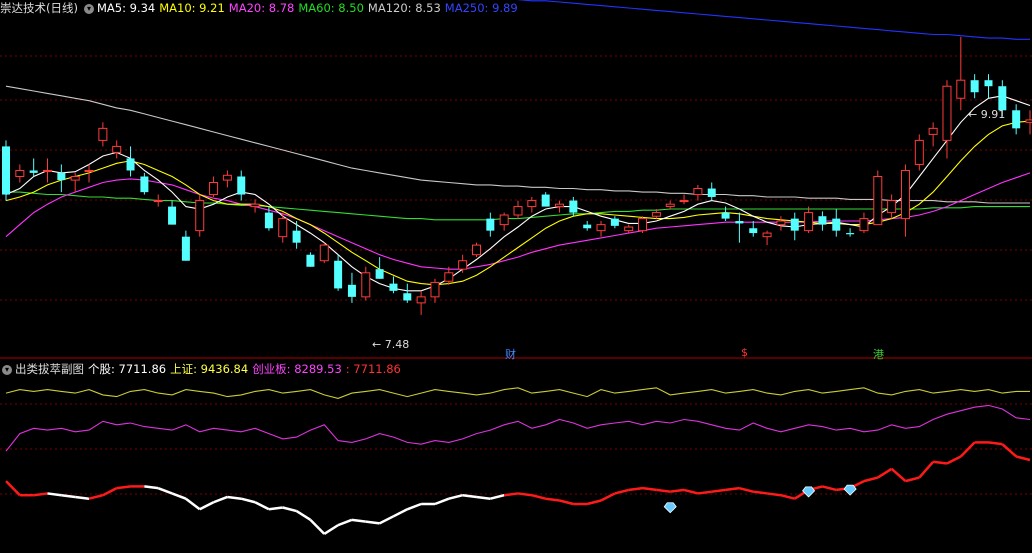 This screenshot has height=553, width=1032. Describe the element at coordinates (481, 8) in the screenshot. I see `ma-label-5: MA250: 9.89` at that location.